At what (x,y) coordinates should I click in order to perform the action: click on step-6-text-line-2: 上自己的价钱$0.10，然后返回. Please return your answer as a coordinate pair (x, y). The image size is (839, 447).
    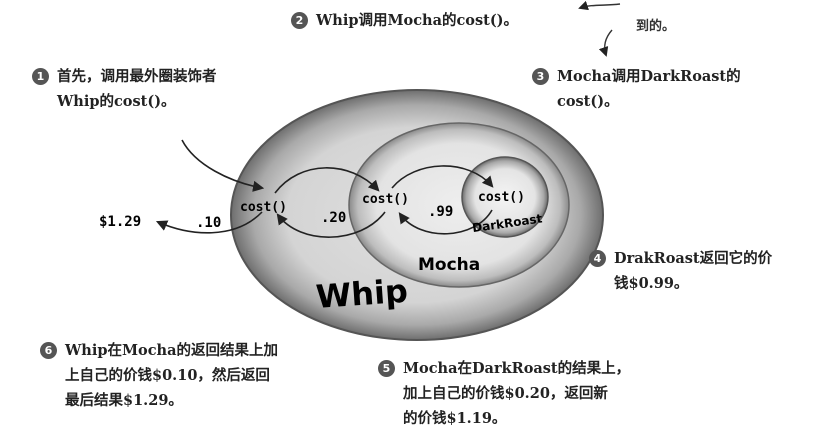
    Looking at the image, I should click on (167, 375).